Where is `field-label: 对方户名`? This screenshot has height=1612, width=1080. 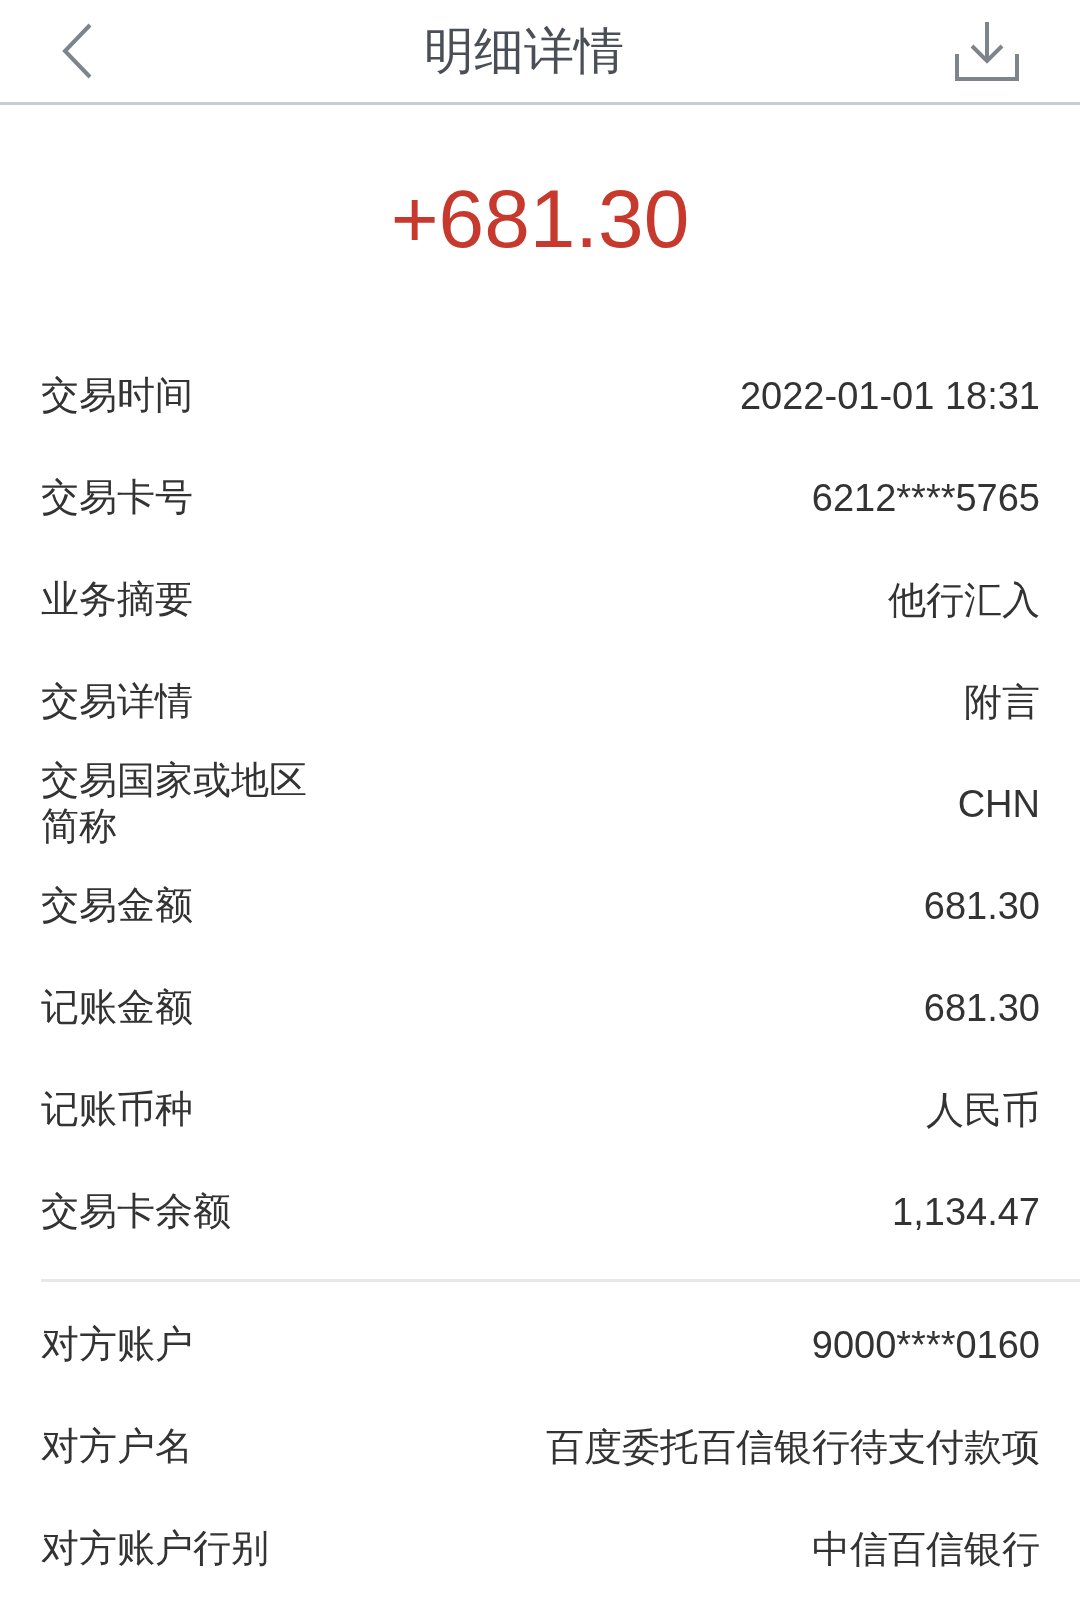 field-label: 对方户名 is located at coordinates (117, 1447).